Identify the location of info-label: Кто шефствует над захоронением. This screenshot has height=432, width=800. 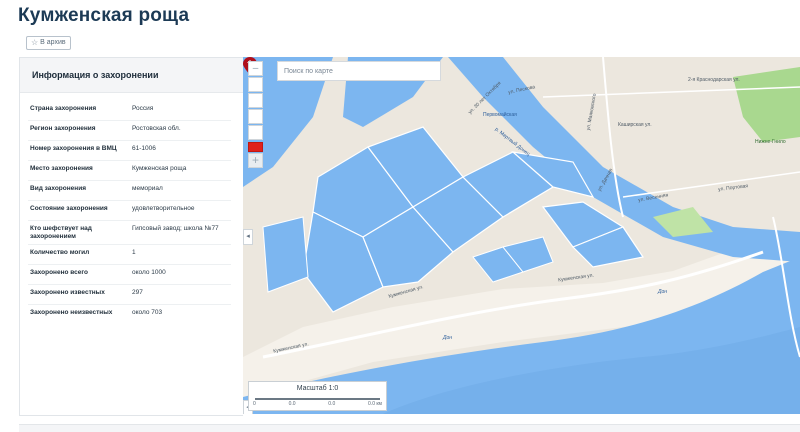
(61, 232).